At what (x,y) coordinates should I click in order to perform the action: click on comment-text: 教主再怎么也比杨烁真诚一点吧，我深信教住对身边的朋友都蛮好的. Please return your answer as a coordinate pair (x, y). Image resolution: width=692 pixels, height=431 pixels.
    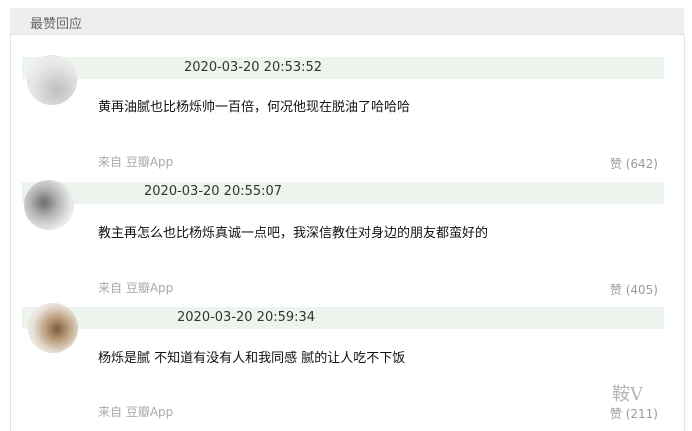
    Looking at the image, I should click on (293, 233).